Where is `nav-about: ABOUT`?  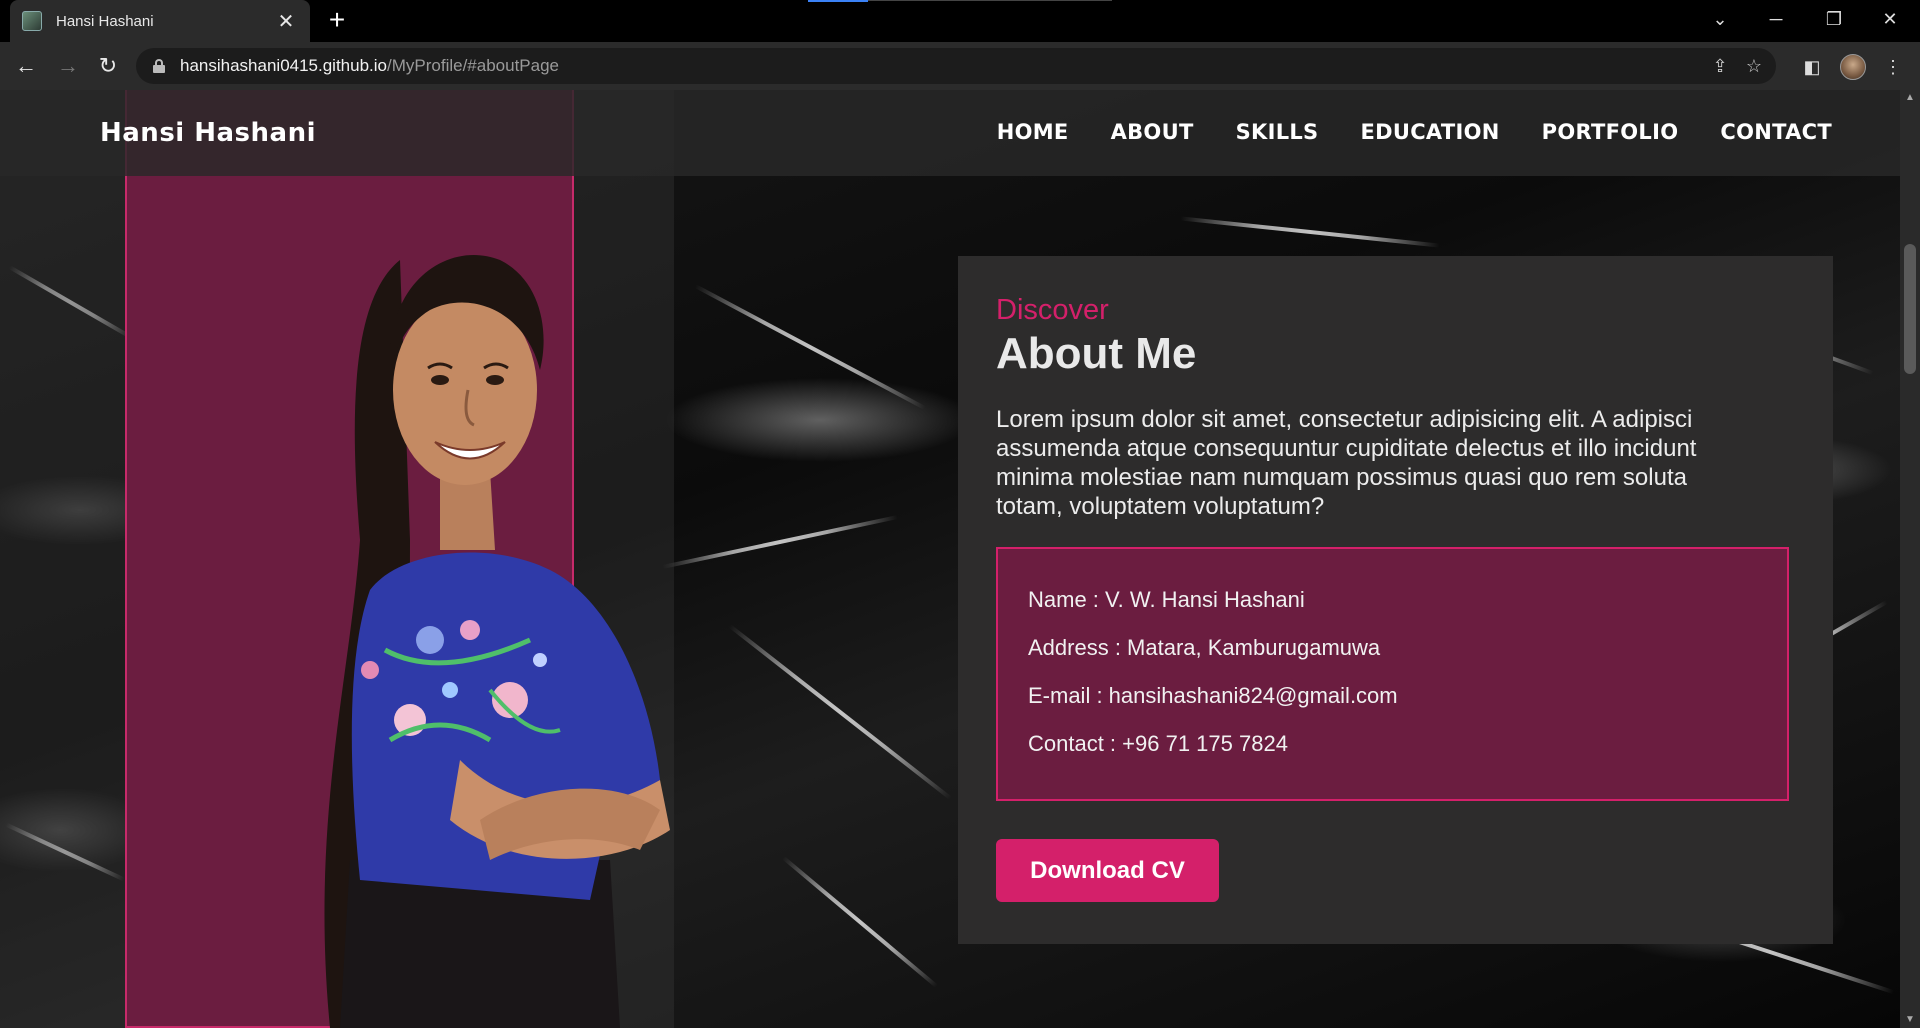 nav-about: ABOUT is located at coordinates (1152, 132).